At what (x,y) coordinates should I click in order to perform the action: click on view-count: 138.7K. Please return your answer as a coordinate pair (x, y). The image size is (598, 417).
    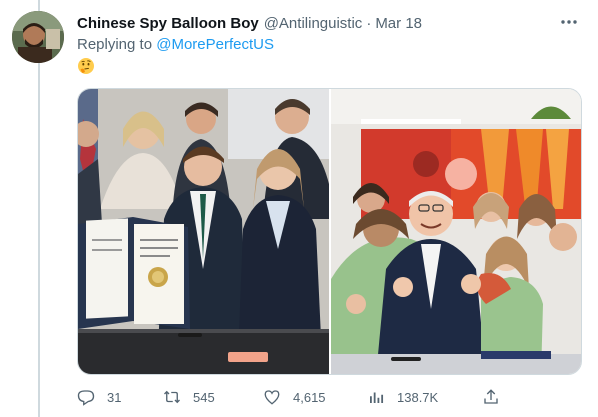
    Looking at the image, I should click on (418, 397).